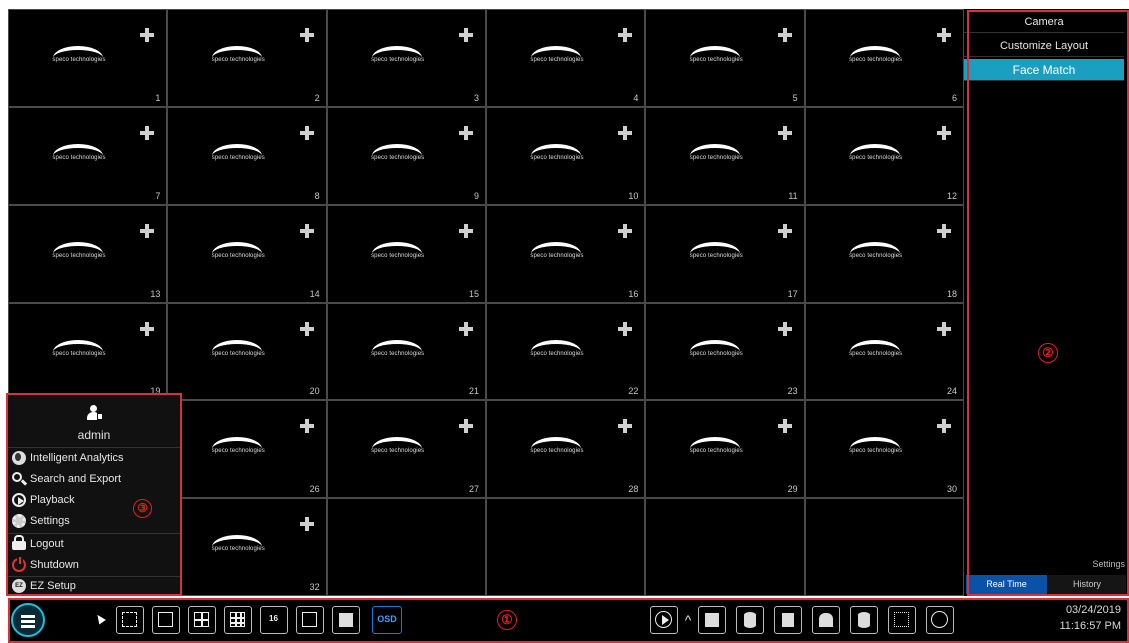 This screenshot has height=643, width=1129. I want to click on camera-channel-3: speco technologies 3, so click(406, 58).